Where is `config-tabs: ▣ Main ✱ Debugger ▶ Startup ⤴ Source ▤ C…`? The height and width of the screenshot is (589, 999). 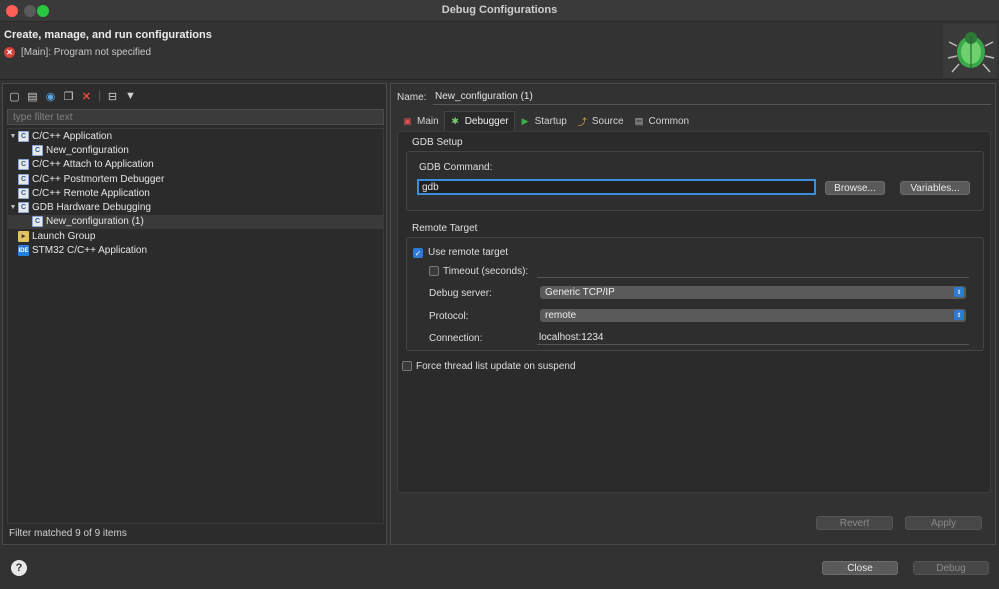
config-tabs: ▣ Main ✱ Debugger ▶ Startup ⤴ Source ▤ C… is located at coordinates (545, 121).